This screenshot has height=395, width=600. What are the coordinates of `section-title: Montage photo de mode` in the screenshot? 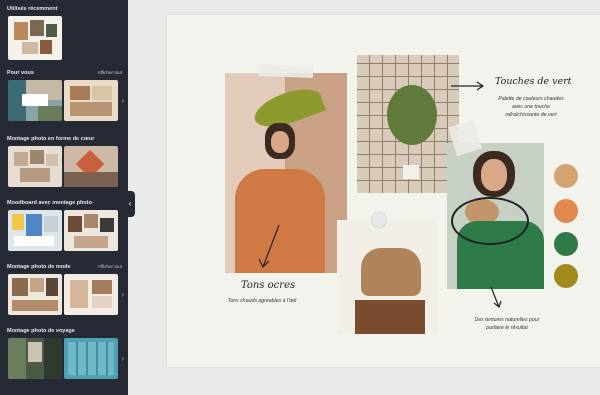 It's located at (39, 267).